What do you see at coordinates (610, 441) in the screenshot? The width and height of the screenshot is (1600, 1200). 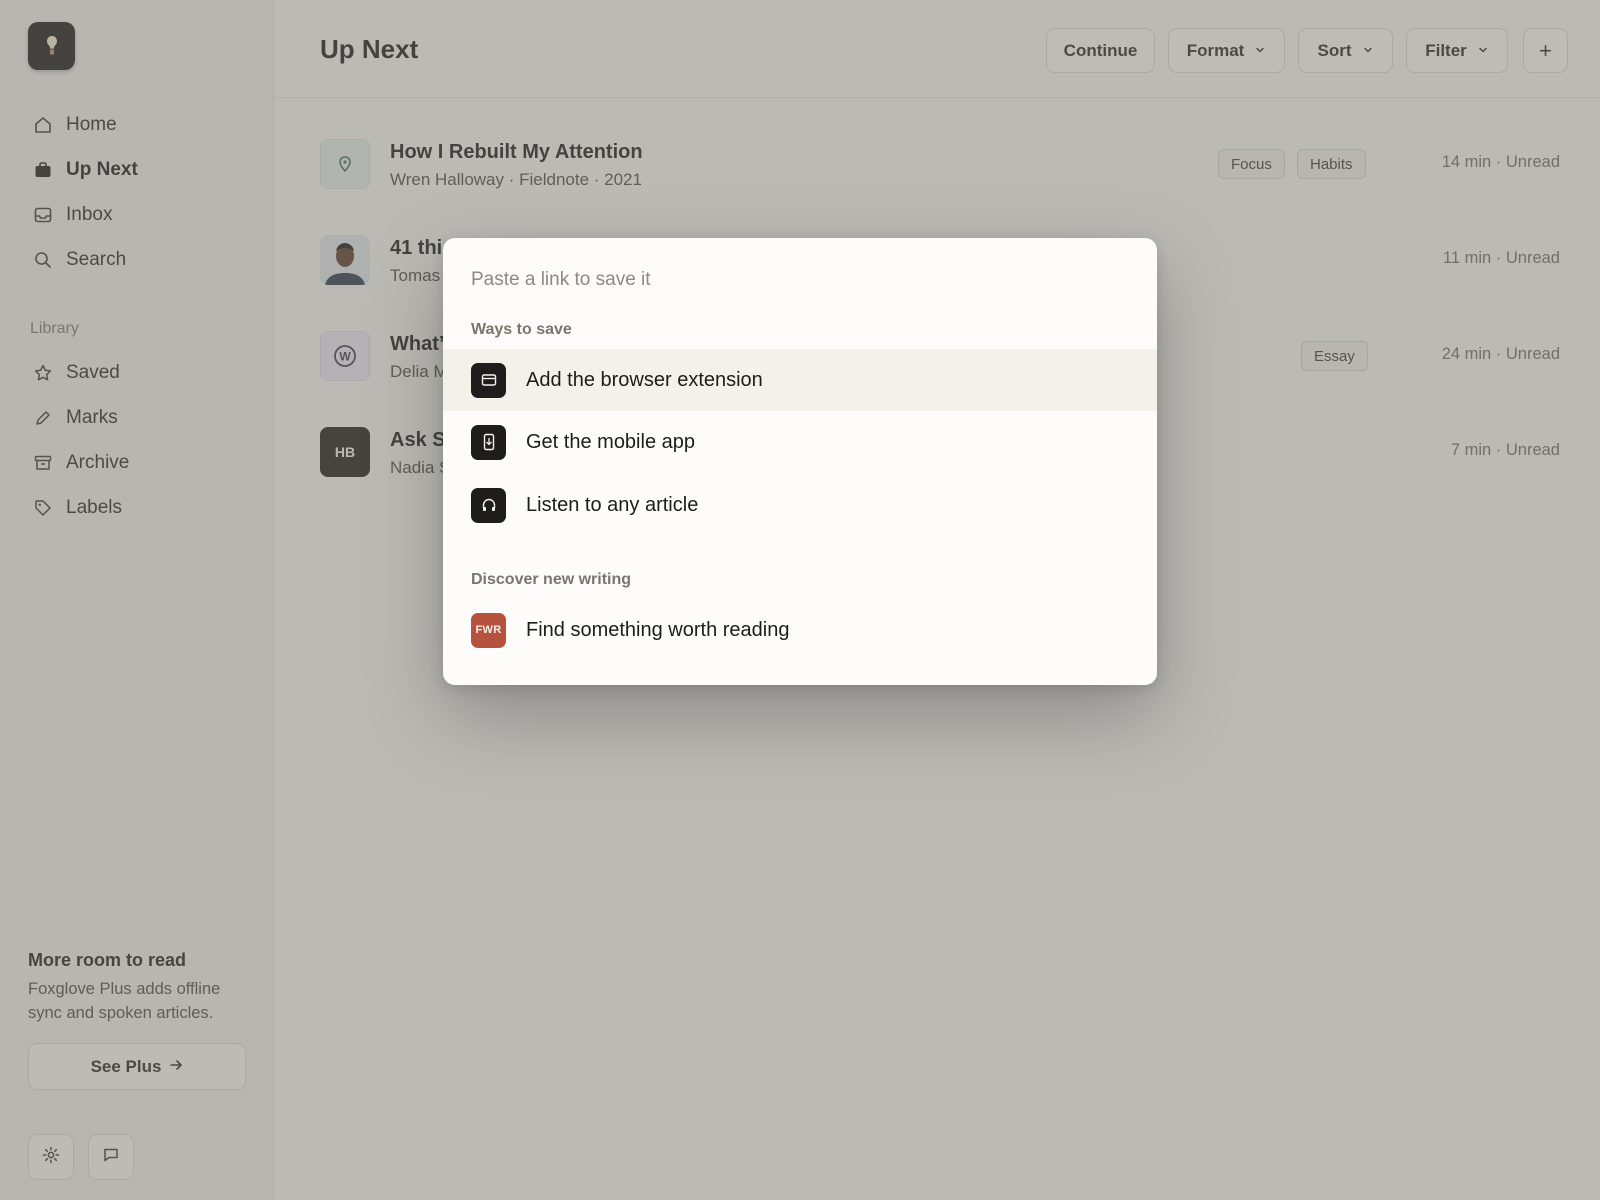 I see `menu-item-label: Get the mobile app` at bounding box center [610, 441].